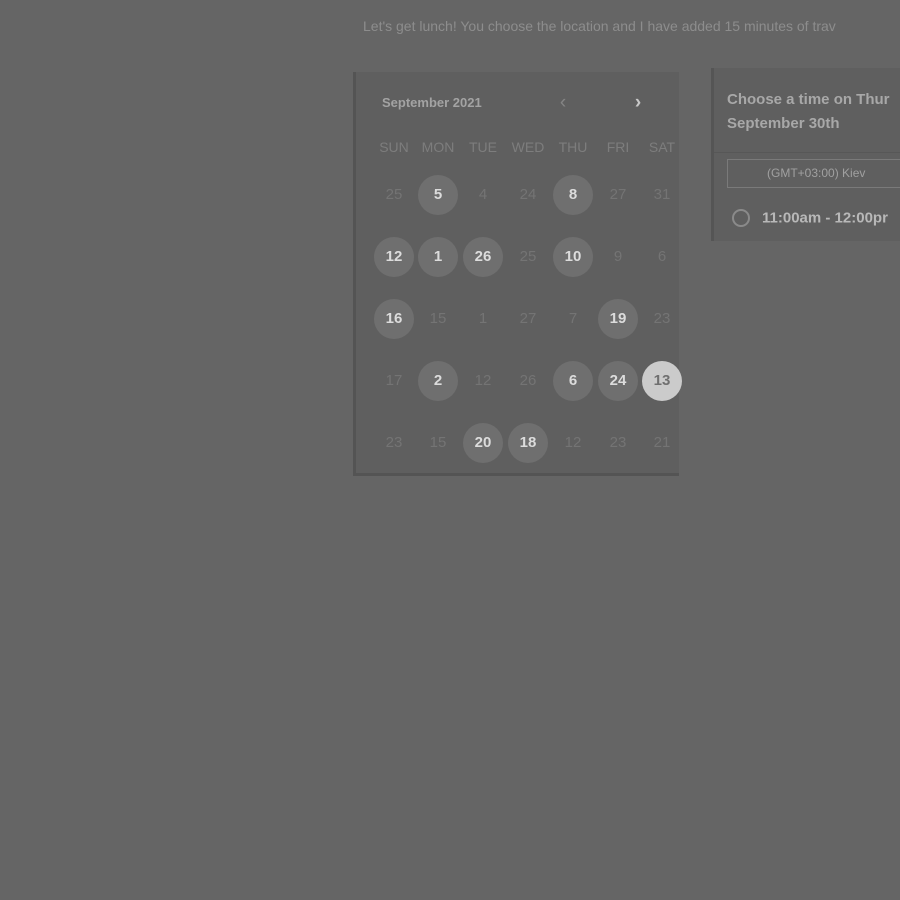 The height and width of the screenshot is (900, 900). Describe the element at coordinates (573, 195) in the screenshot. I see `available-day: 8` at that location.